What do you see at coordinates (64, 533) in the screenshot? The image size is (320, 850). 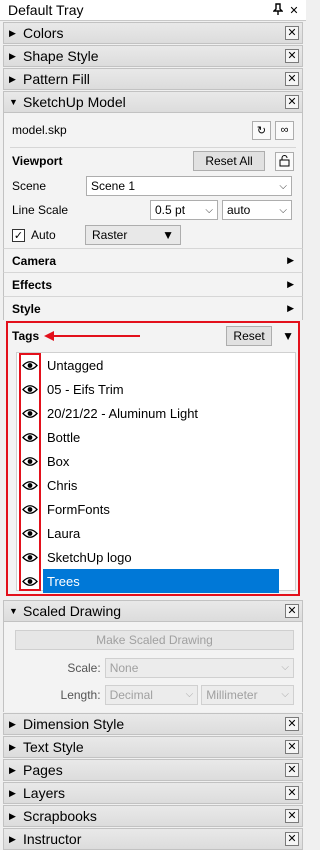 I see `tag-name: Laura` at bounding box center [64, 533].